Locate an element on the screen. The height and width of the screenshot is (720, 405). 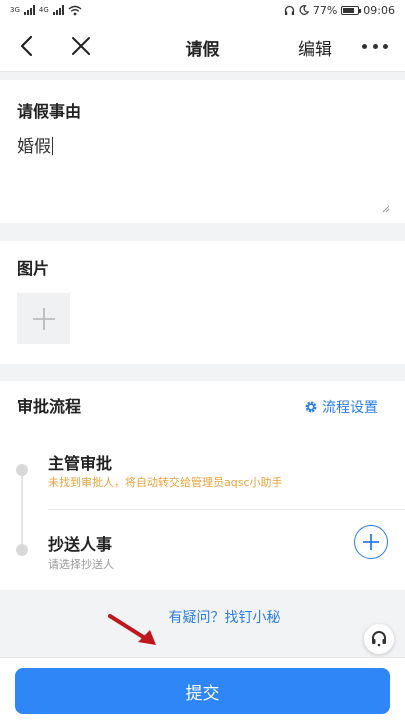
step-divider is located at coordinates (226, 509).